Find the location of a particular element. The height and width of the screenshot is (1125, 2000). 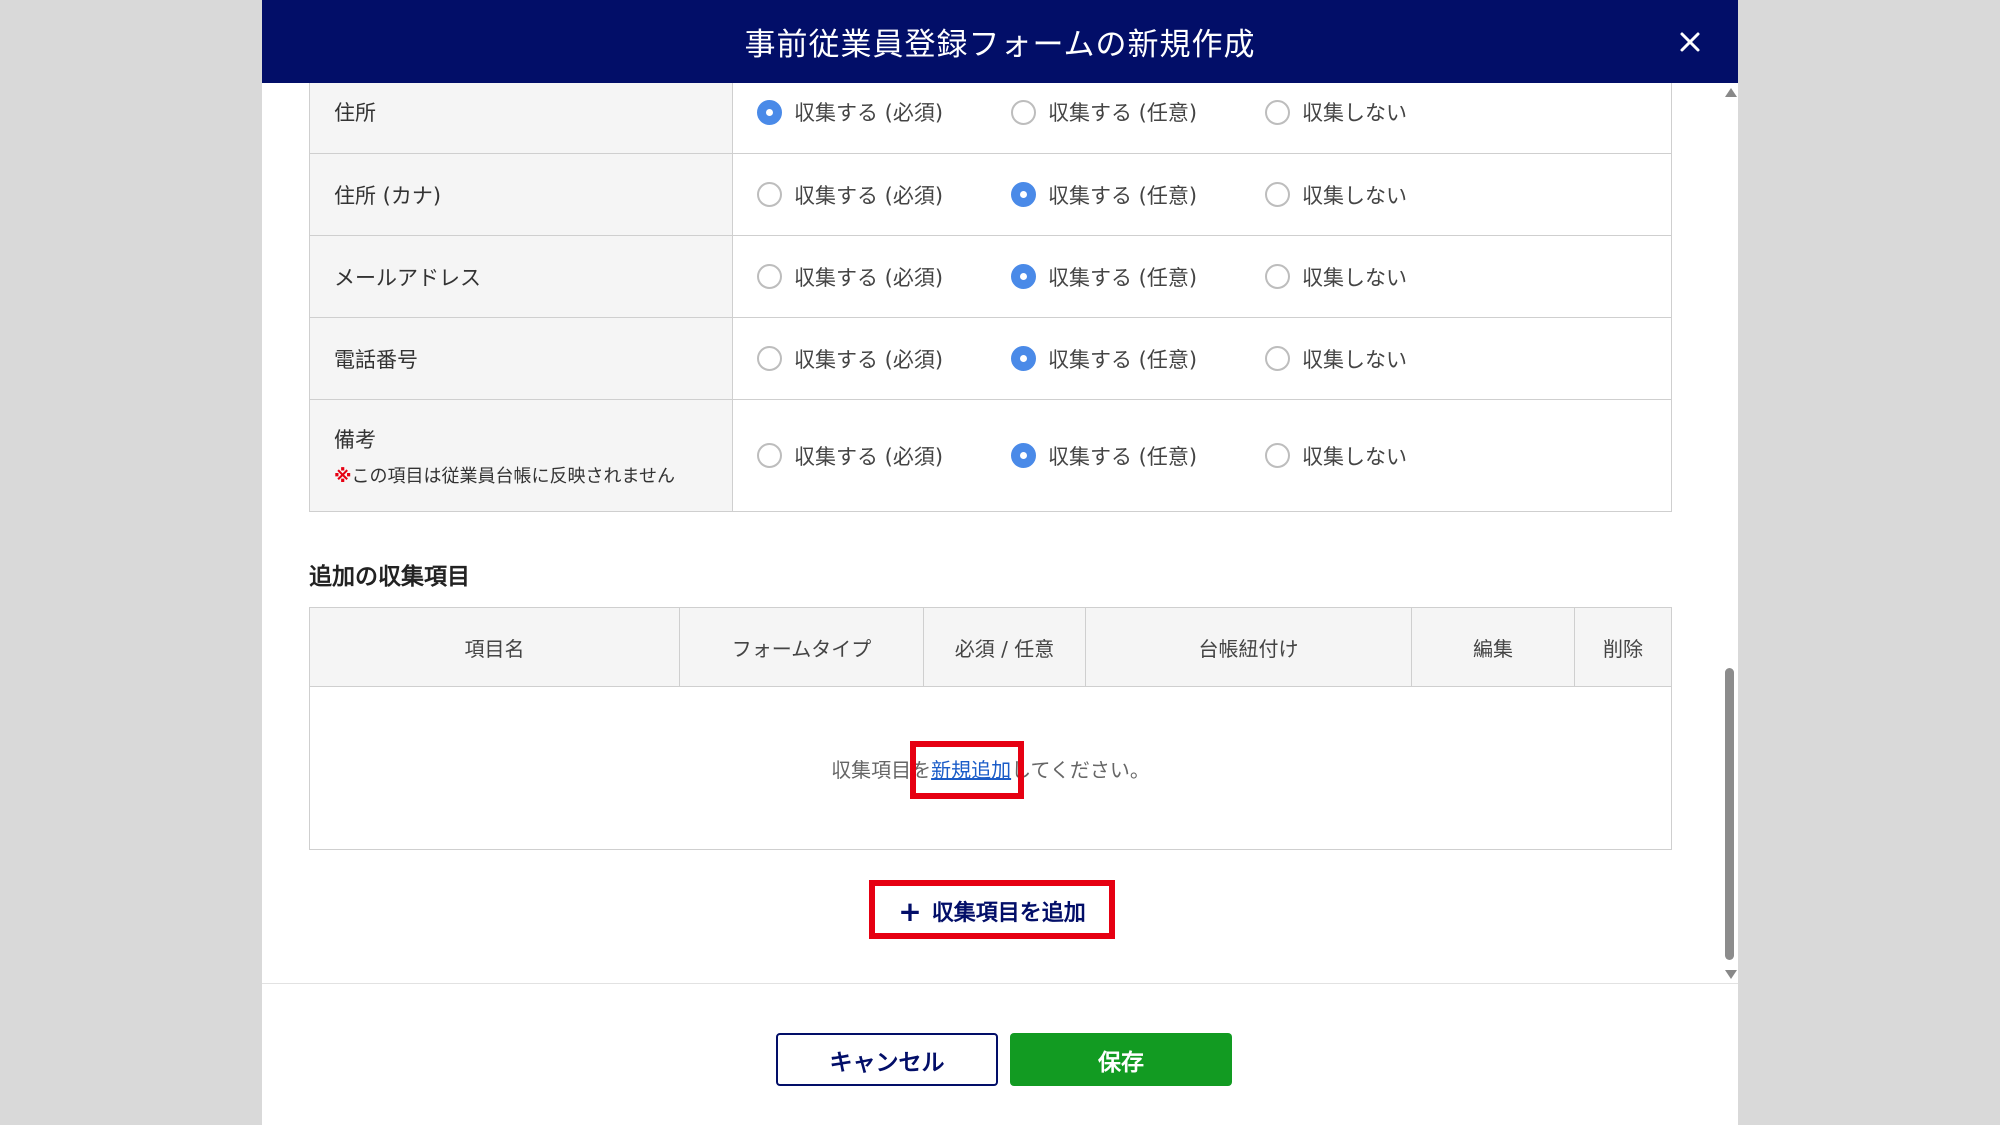

note-text: この項目は従業員台帳に反映されません is located at coordinates (513, 476).